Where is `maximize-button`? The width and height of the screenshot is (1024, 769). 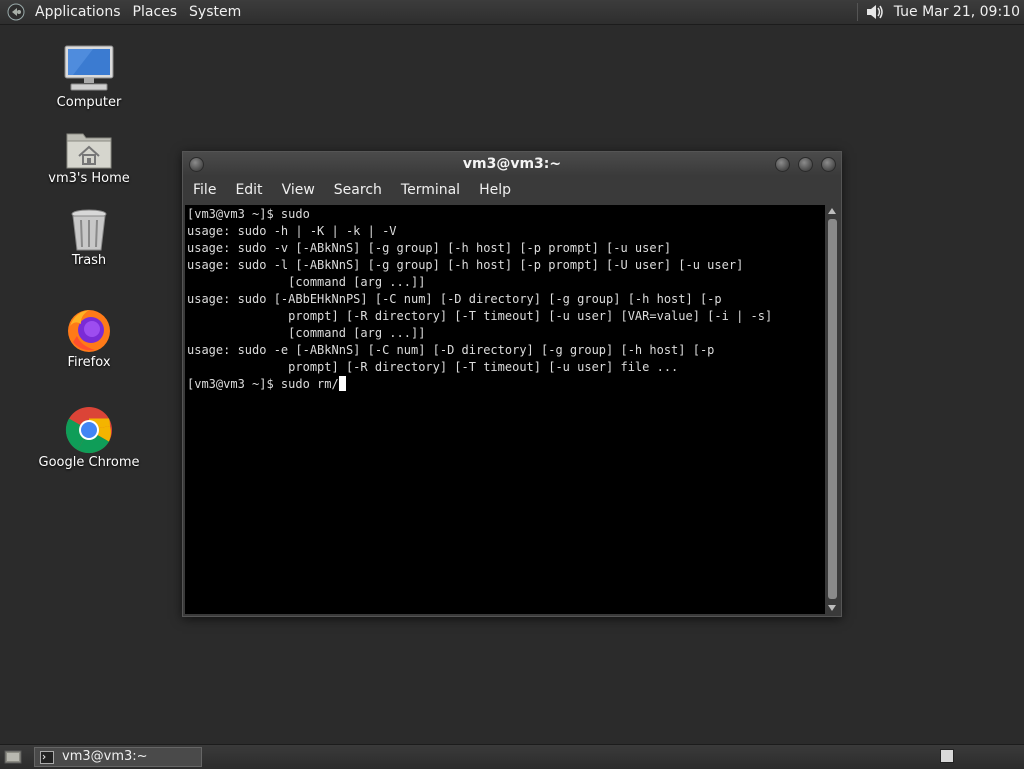 maximize-button is located at coordinates (805, 164).